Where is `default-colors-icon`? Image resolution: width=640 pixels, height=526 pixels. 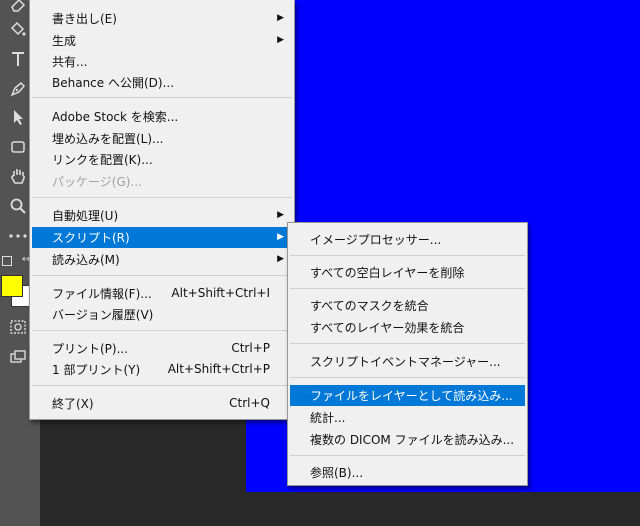 default-colors-icon is located at coordinates (7, 261).